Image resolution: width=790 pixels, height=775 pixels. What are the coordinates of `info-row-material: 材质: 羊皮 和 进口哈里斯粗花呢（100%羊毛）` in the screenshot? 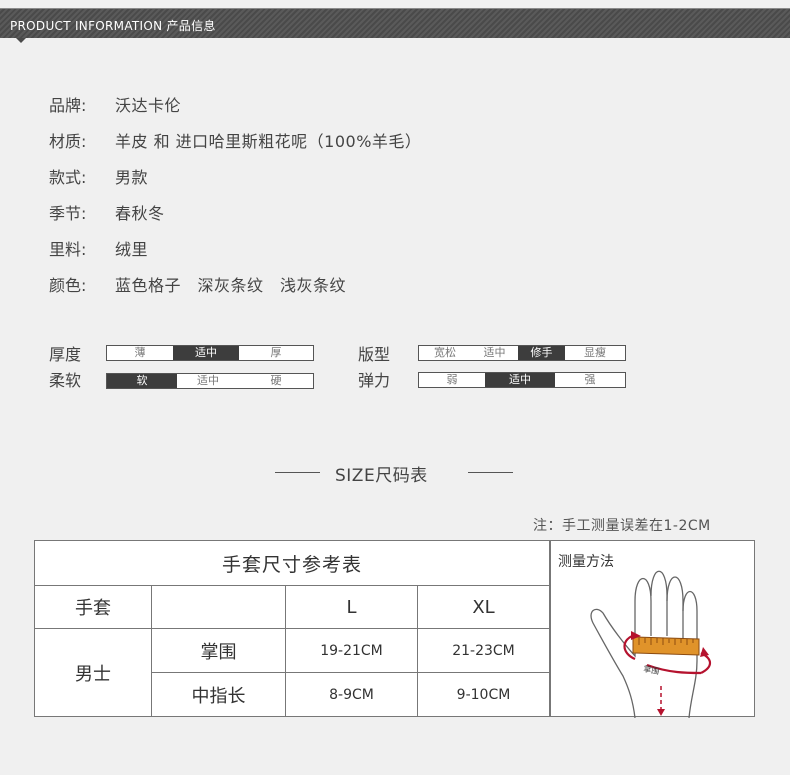 It's located at (235, 146).